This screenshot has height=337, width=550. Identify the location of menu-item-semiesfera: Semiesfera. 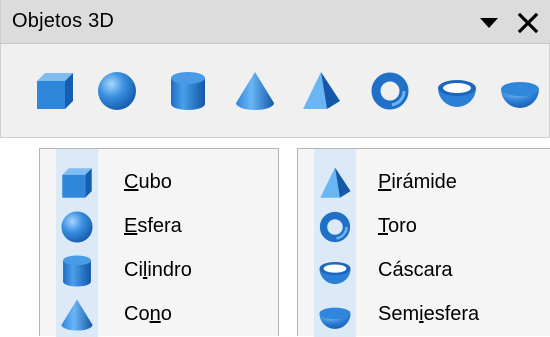
(424, 315).